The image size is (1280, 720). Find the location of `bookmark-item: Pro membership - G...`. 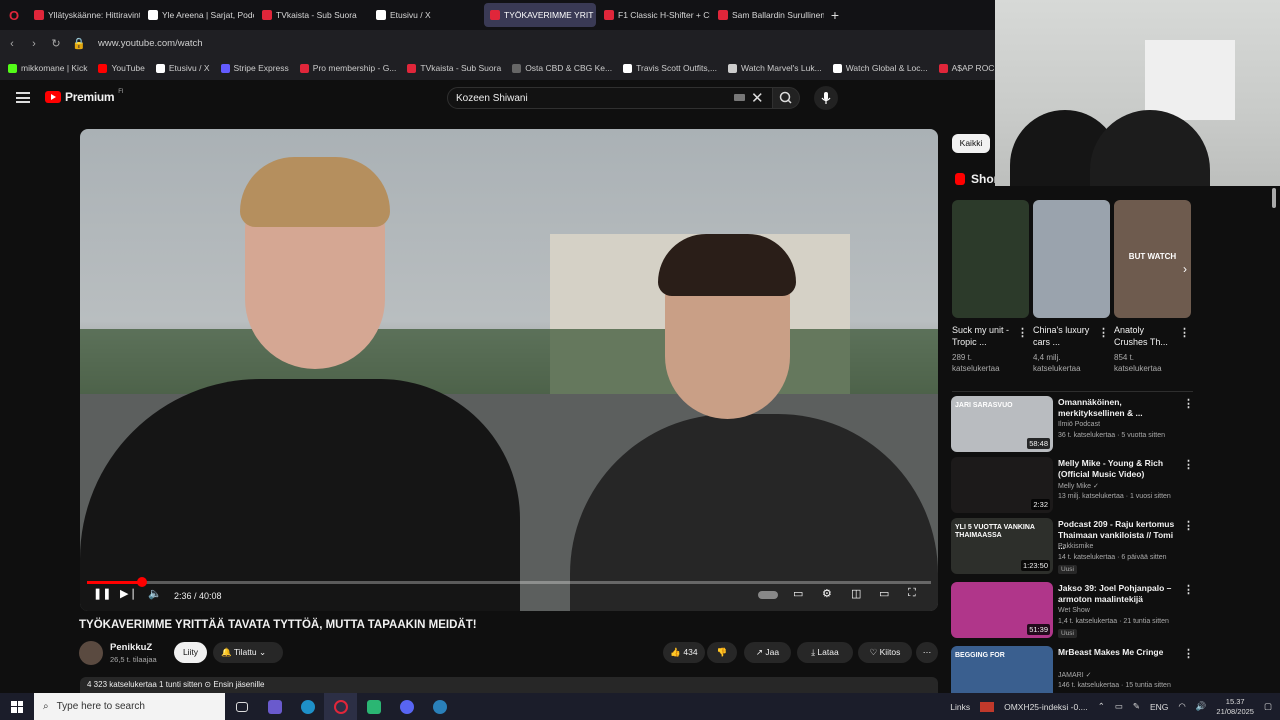

bookmark-item: Pro membership - G... is located at coordinates (347, 68).